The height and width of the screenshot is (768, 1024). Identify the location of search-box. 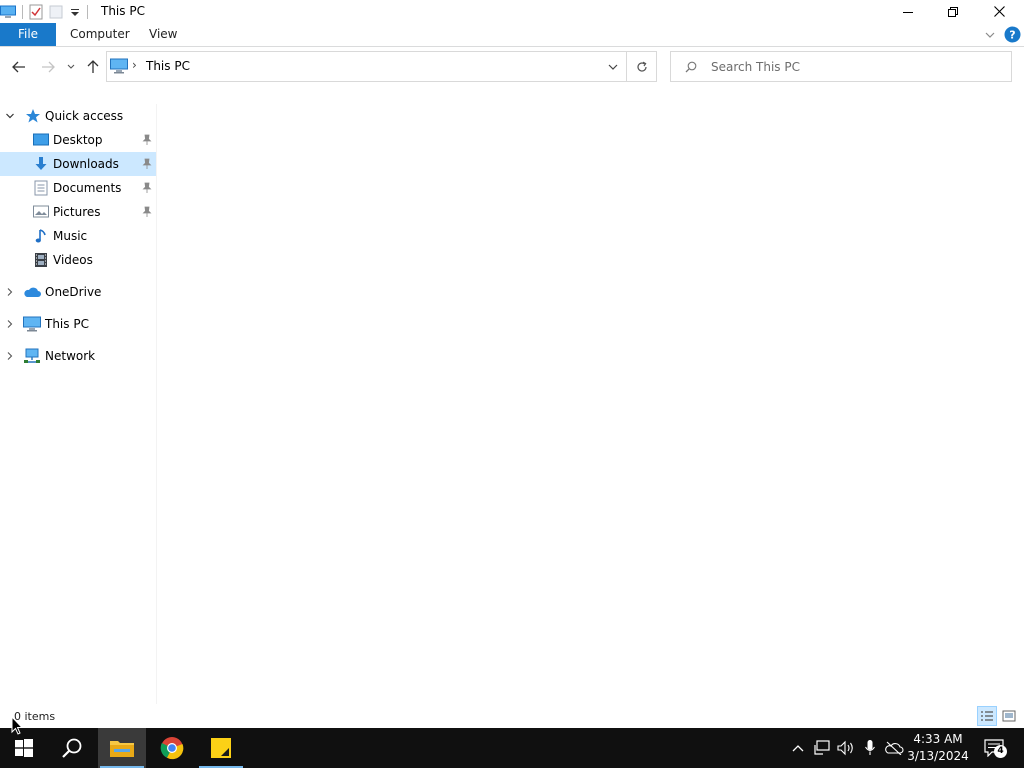
(841, 66).